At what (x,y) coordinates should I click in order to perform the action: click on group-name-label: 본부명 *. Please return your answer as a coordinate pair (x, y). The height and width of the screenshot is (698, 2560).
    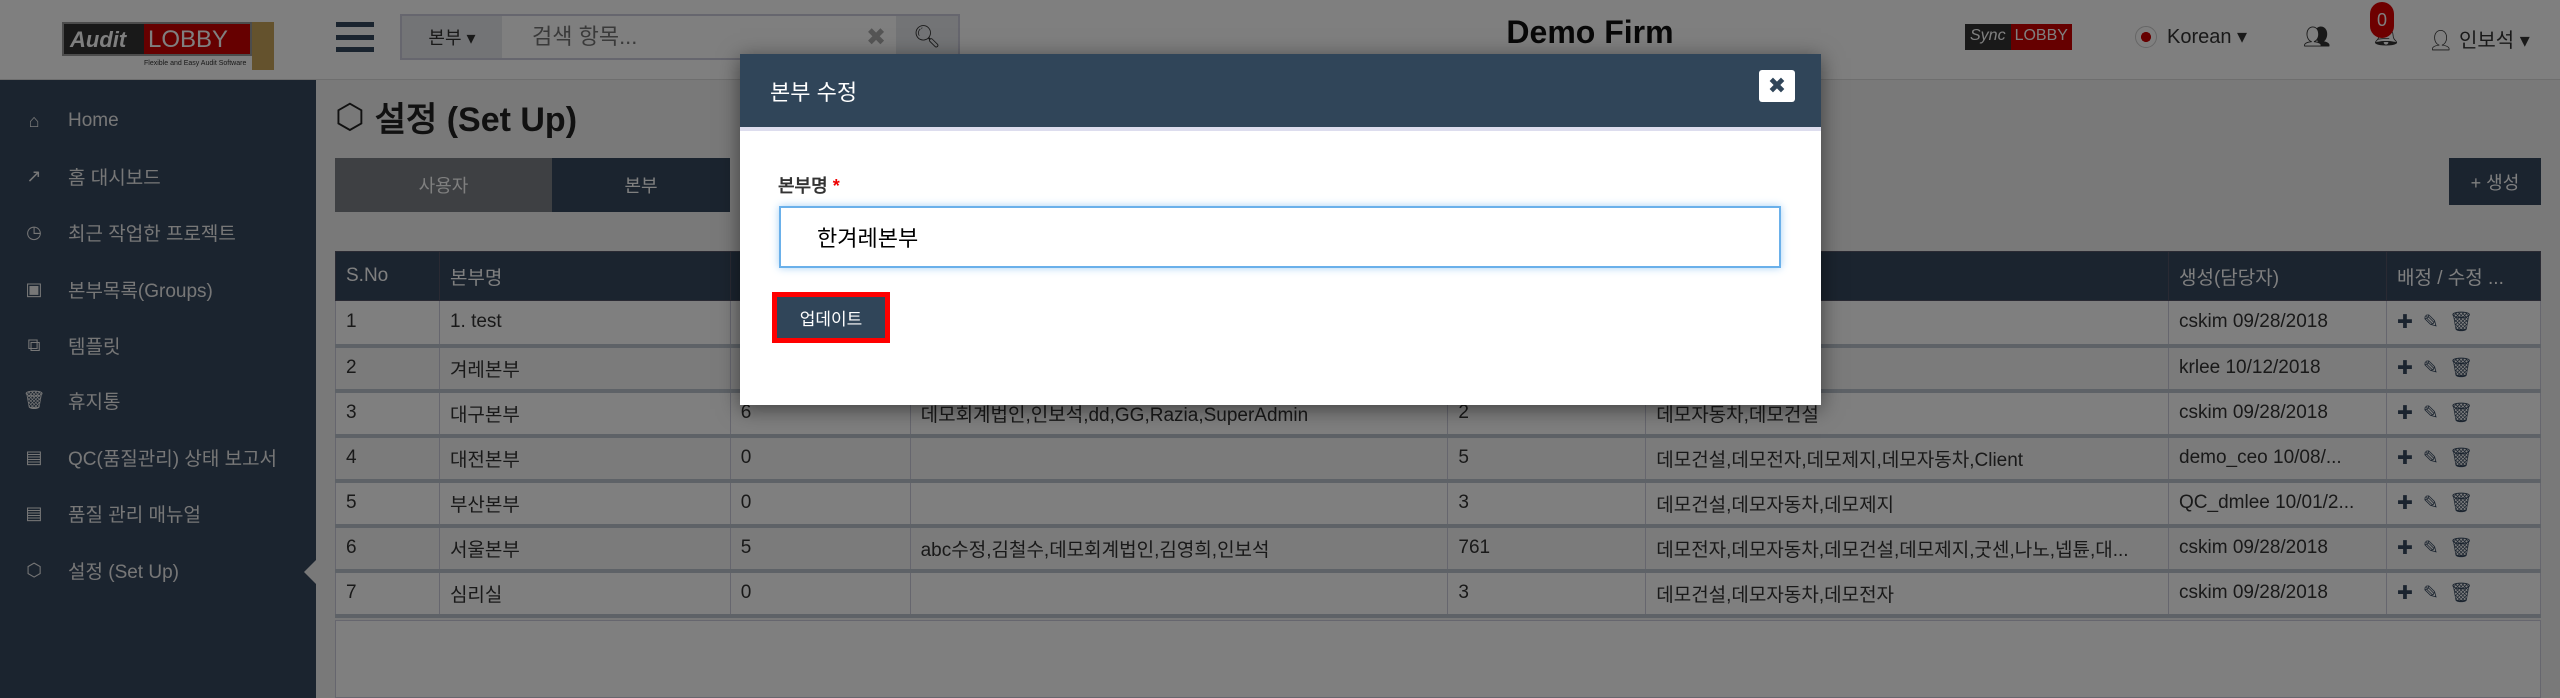
    Looking at the image, I should click on (809, 186).